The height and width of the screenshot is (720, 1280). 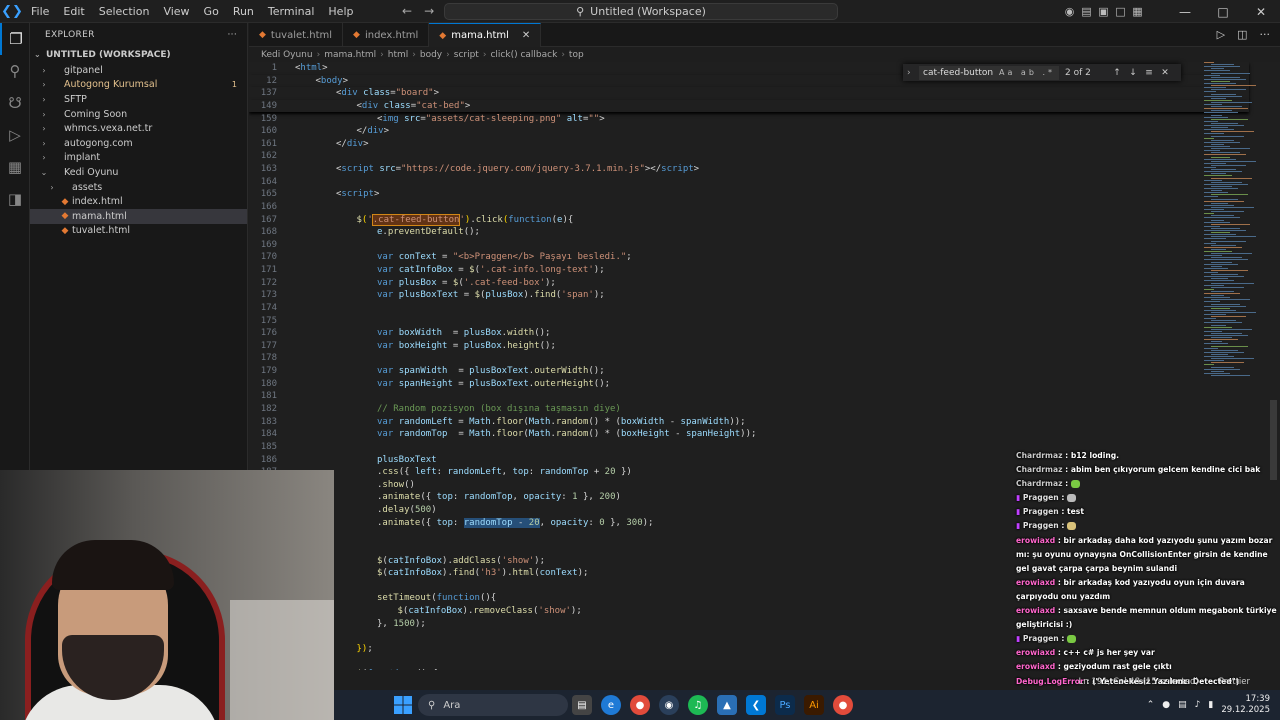 I want to click on next-match-icon: ↓, so click(x=1133, y=73).